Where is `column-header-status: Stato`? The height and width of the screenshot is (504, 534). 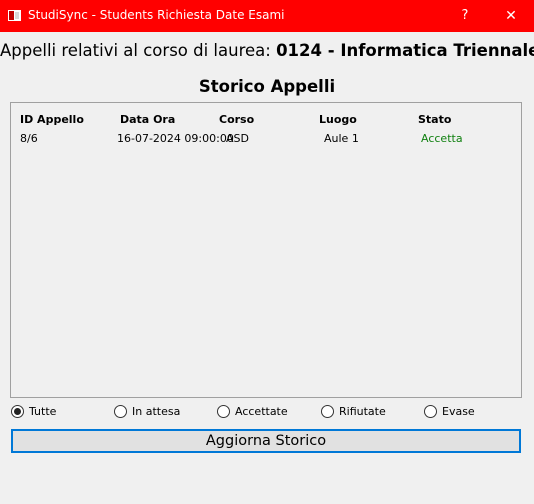 column-header-status: Stato is located at coordinates (435, 119).